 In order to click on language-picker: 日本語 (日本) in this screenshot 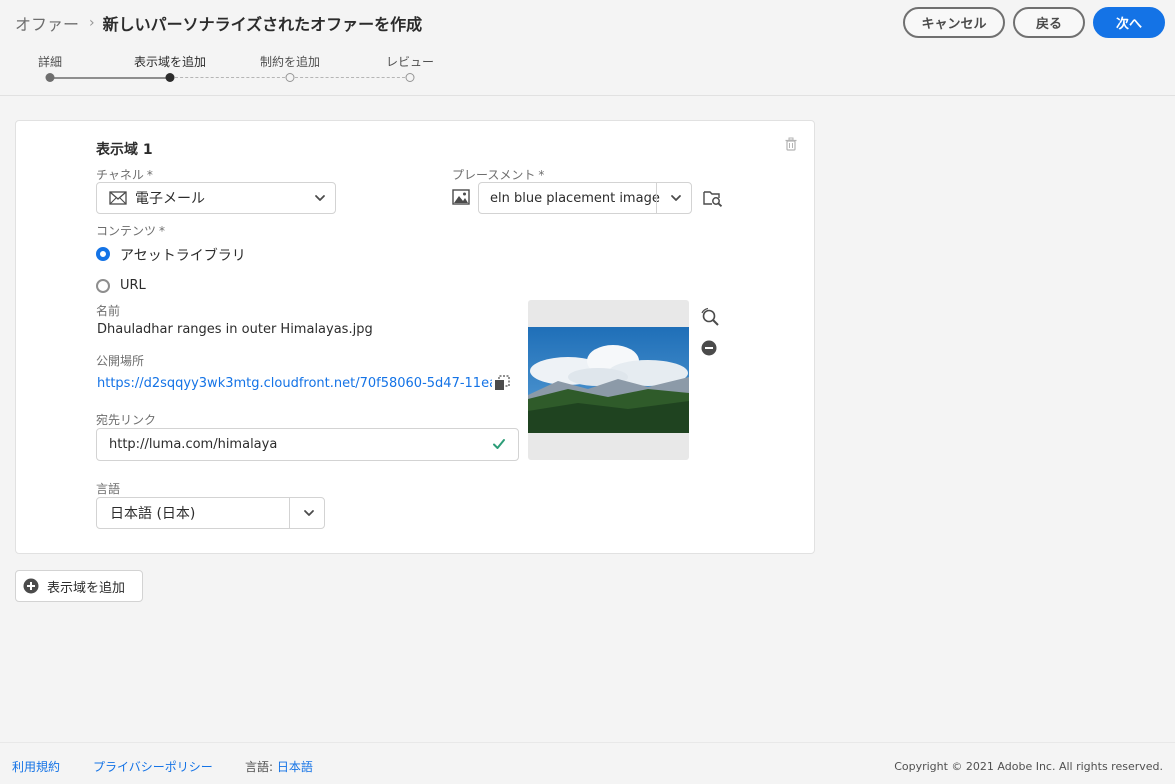, I will do `click(210, 513)`.